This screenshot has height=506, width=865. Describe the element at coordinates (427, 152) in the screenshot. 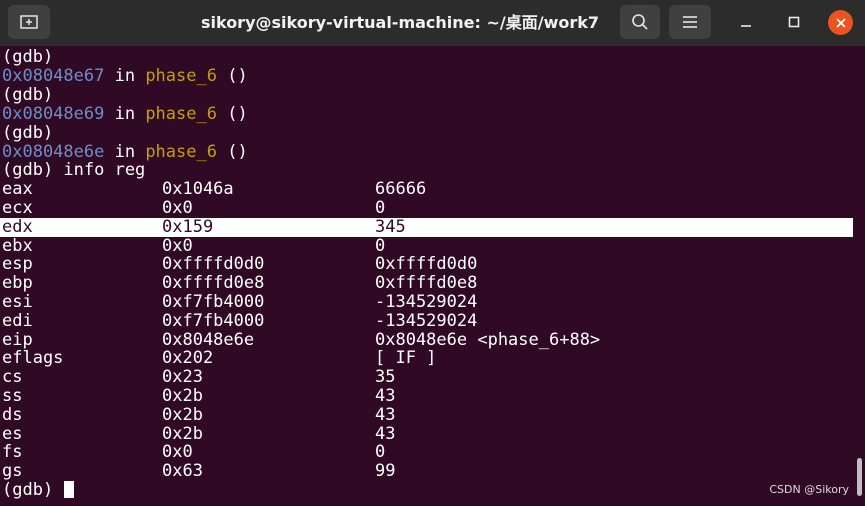

I see `trace-line: 0x08048e6e in phase_6 ()` at that location.